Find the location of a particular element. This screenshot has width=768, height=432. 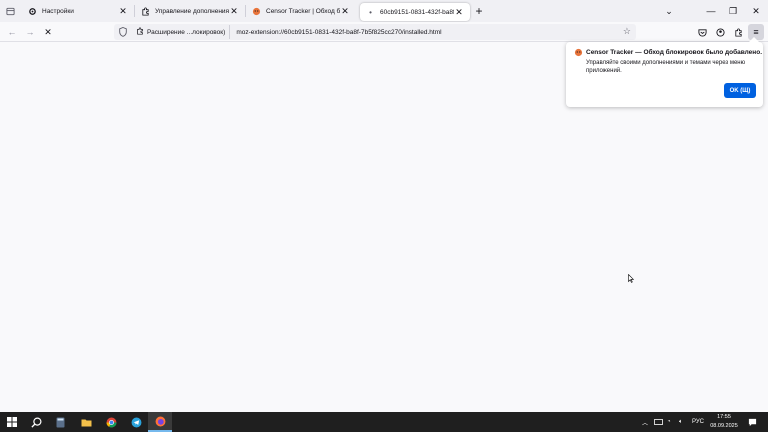

calculator-icon is located at coordinates (60, 422).